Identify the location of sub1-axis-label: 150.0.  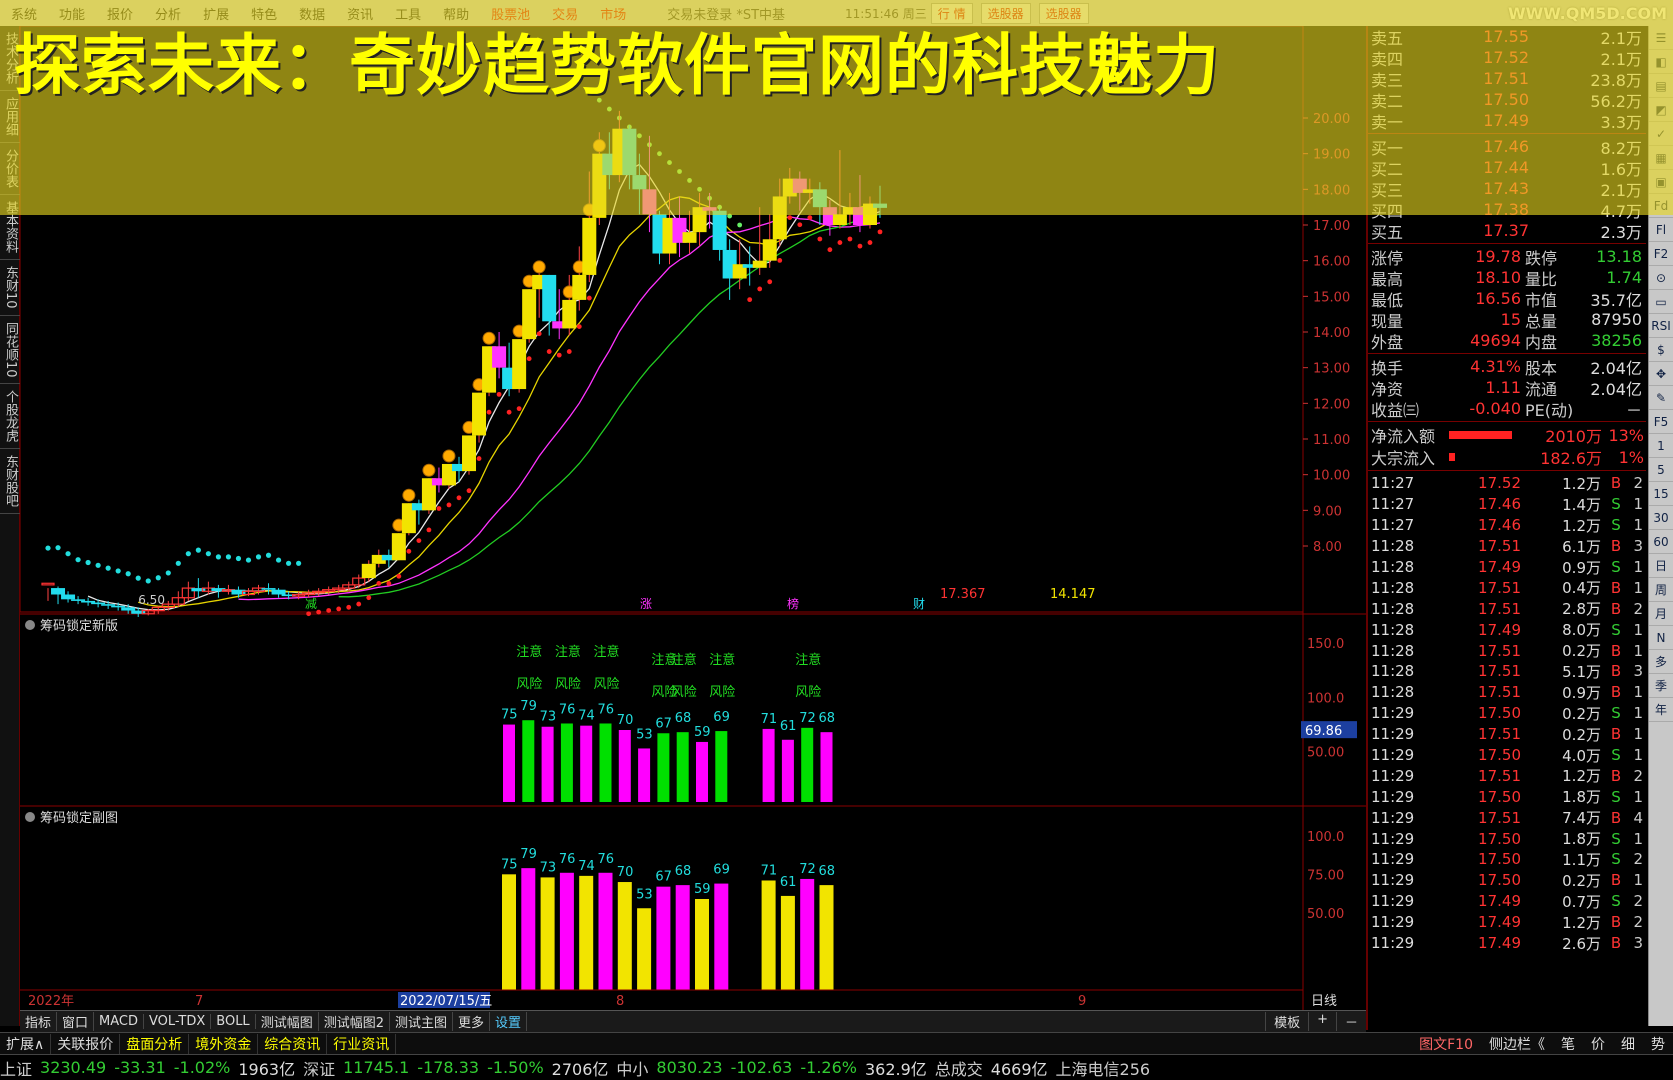
(1325, 644).